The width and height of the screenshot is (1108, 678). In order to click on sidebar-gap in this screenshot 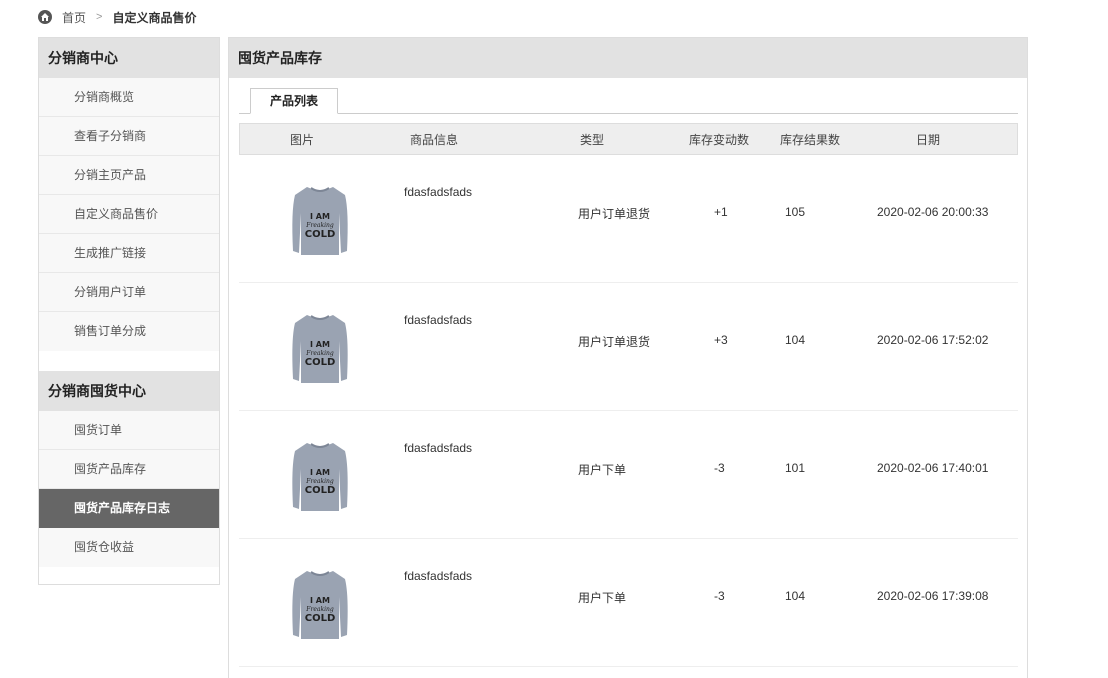, I will do `click(129, 361)`.